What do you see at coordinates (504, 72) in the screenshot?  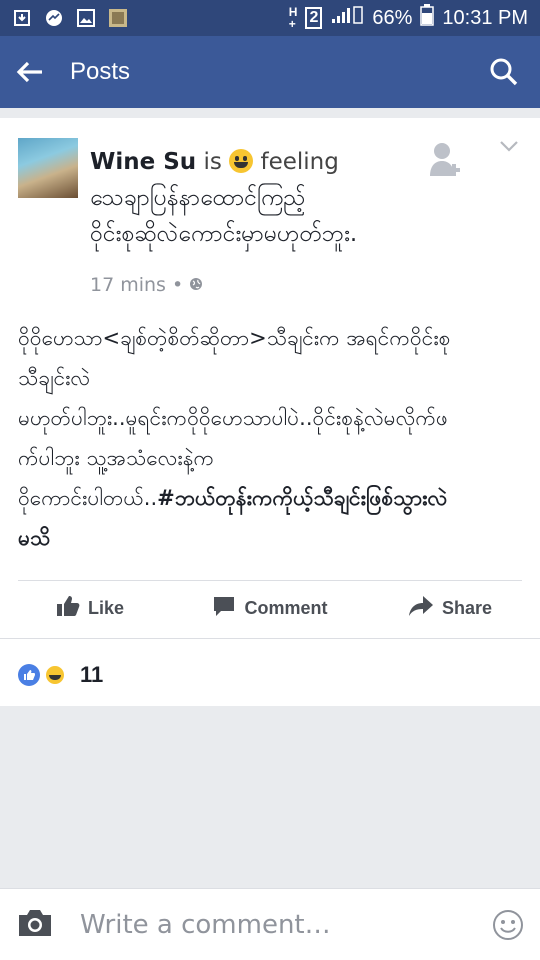 I see `search-icon` at bounding box center [504, 72].